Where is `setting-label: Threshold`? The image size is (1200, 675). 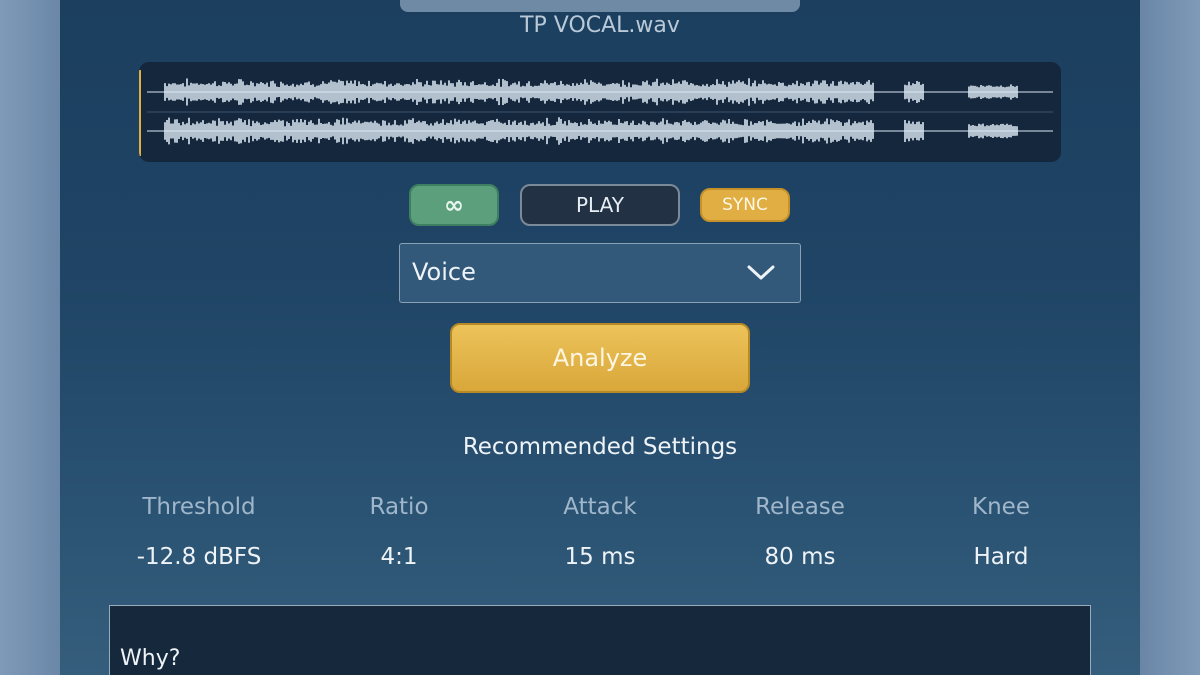 setting-label: Threshold is located at coordinates (199, 507).